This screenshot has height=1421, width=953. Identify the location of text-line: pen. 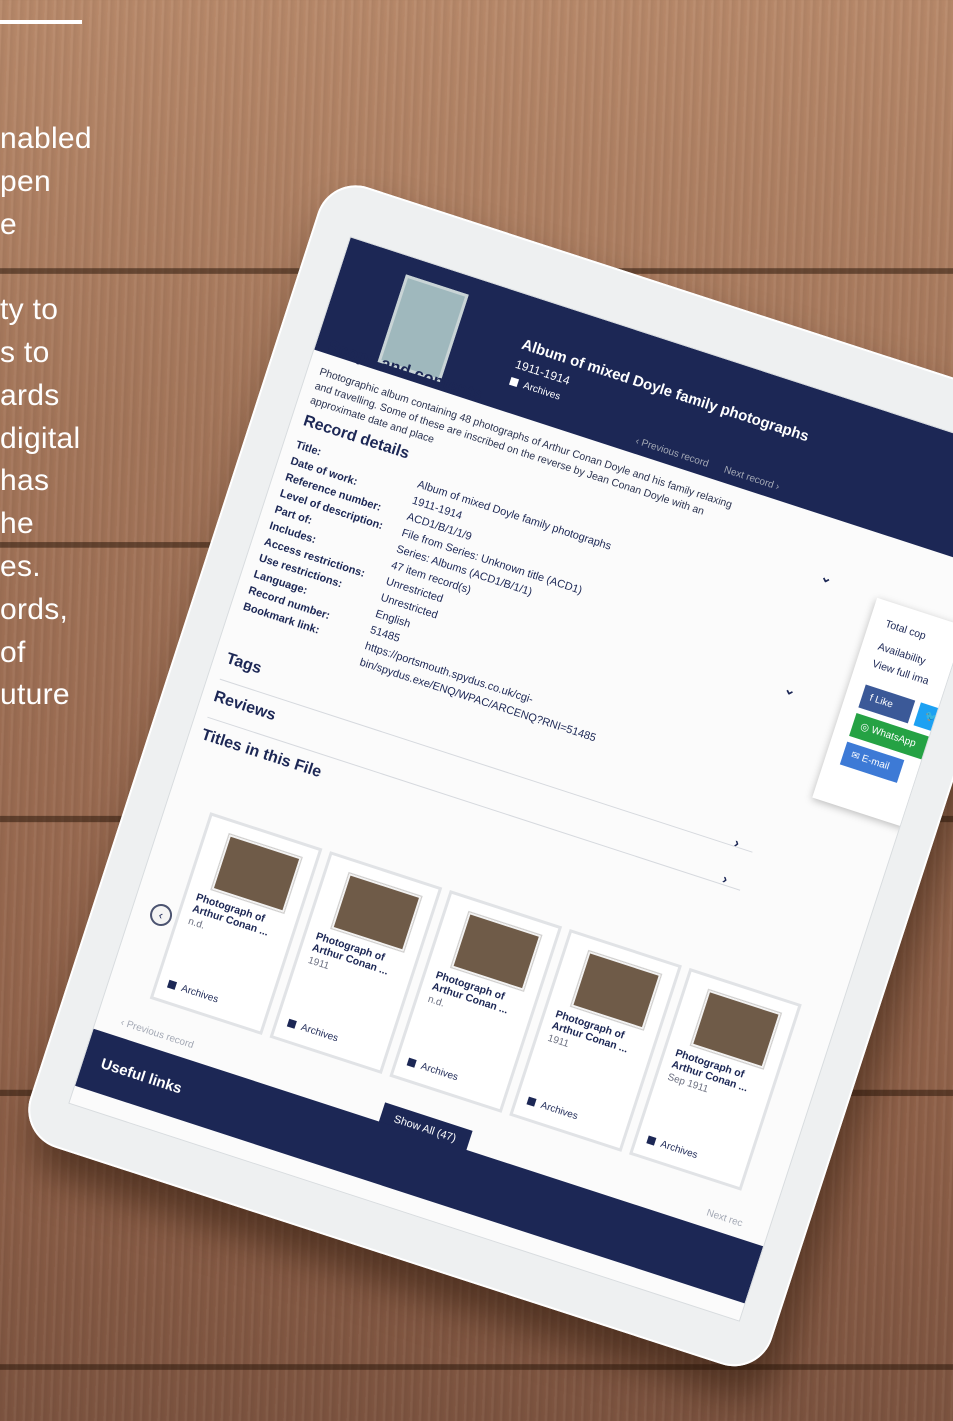
(25, 181).